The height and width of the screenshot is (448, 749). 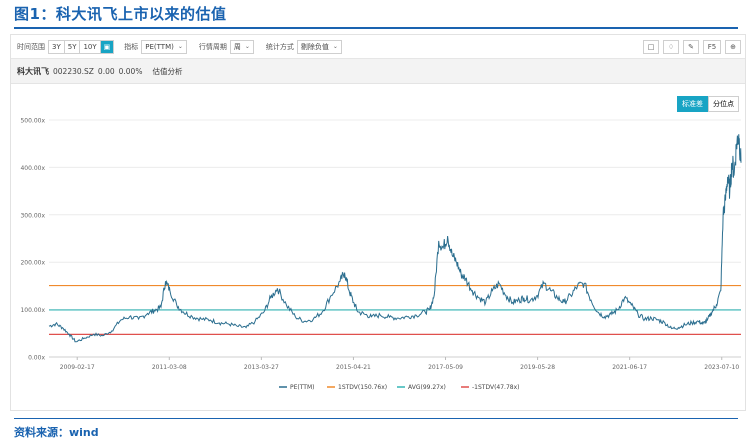 I want to click on range-option-5y: 5Y, so click(x=73, y=46).